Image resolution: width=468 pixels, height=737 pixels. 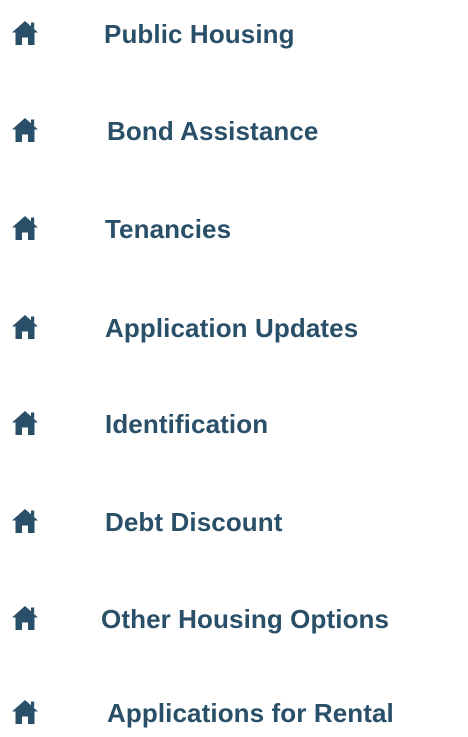 What do you see at coordinates (213, 131) in the screenshot?
I see `menu-item-label: Bond Assistance` at bounding box center [213, 131].